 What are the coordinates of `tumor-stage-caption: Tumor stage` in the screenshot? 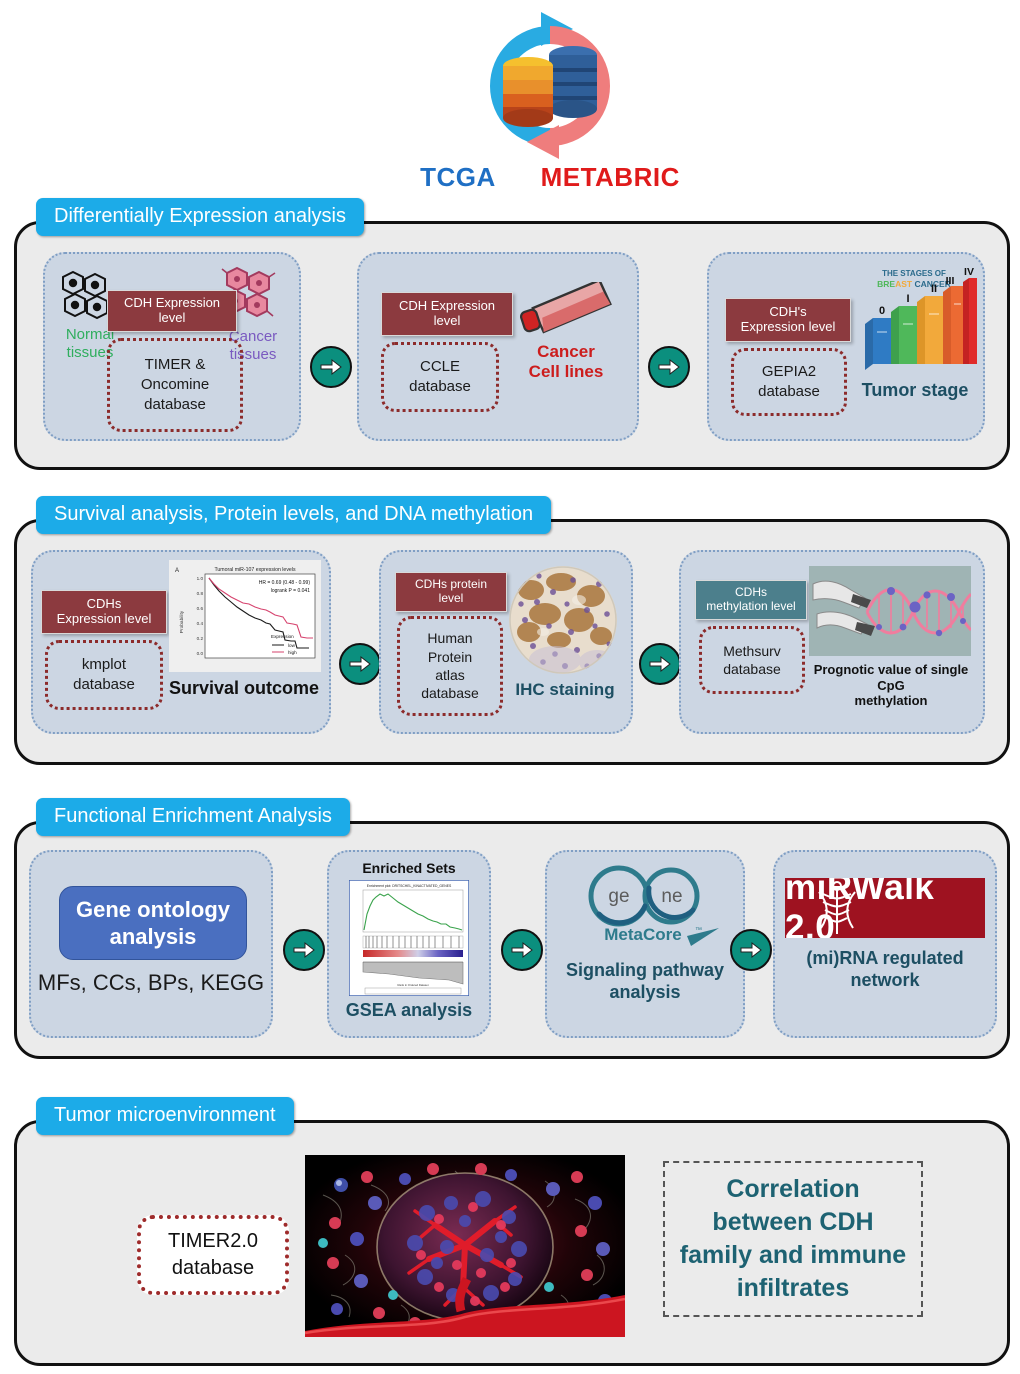 It's located at (915, 390).